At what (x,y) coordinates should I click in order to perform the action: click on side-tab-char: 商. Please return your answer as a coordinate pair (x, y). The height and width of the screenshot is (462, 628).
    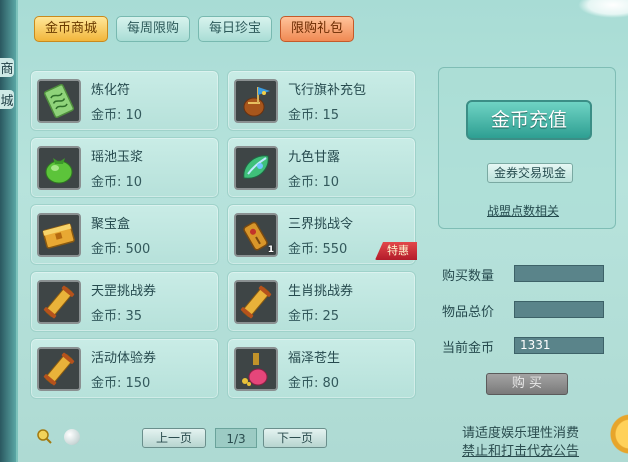
    Looking at the image, I should click on (7, 67).